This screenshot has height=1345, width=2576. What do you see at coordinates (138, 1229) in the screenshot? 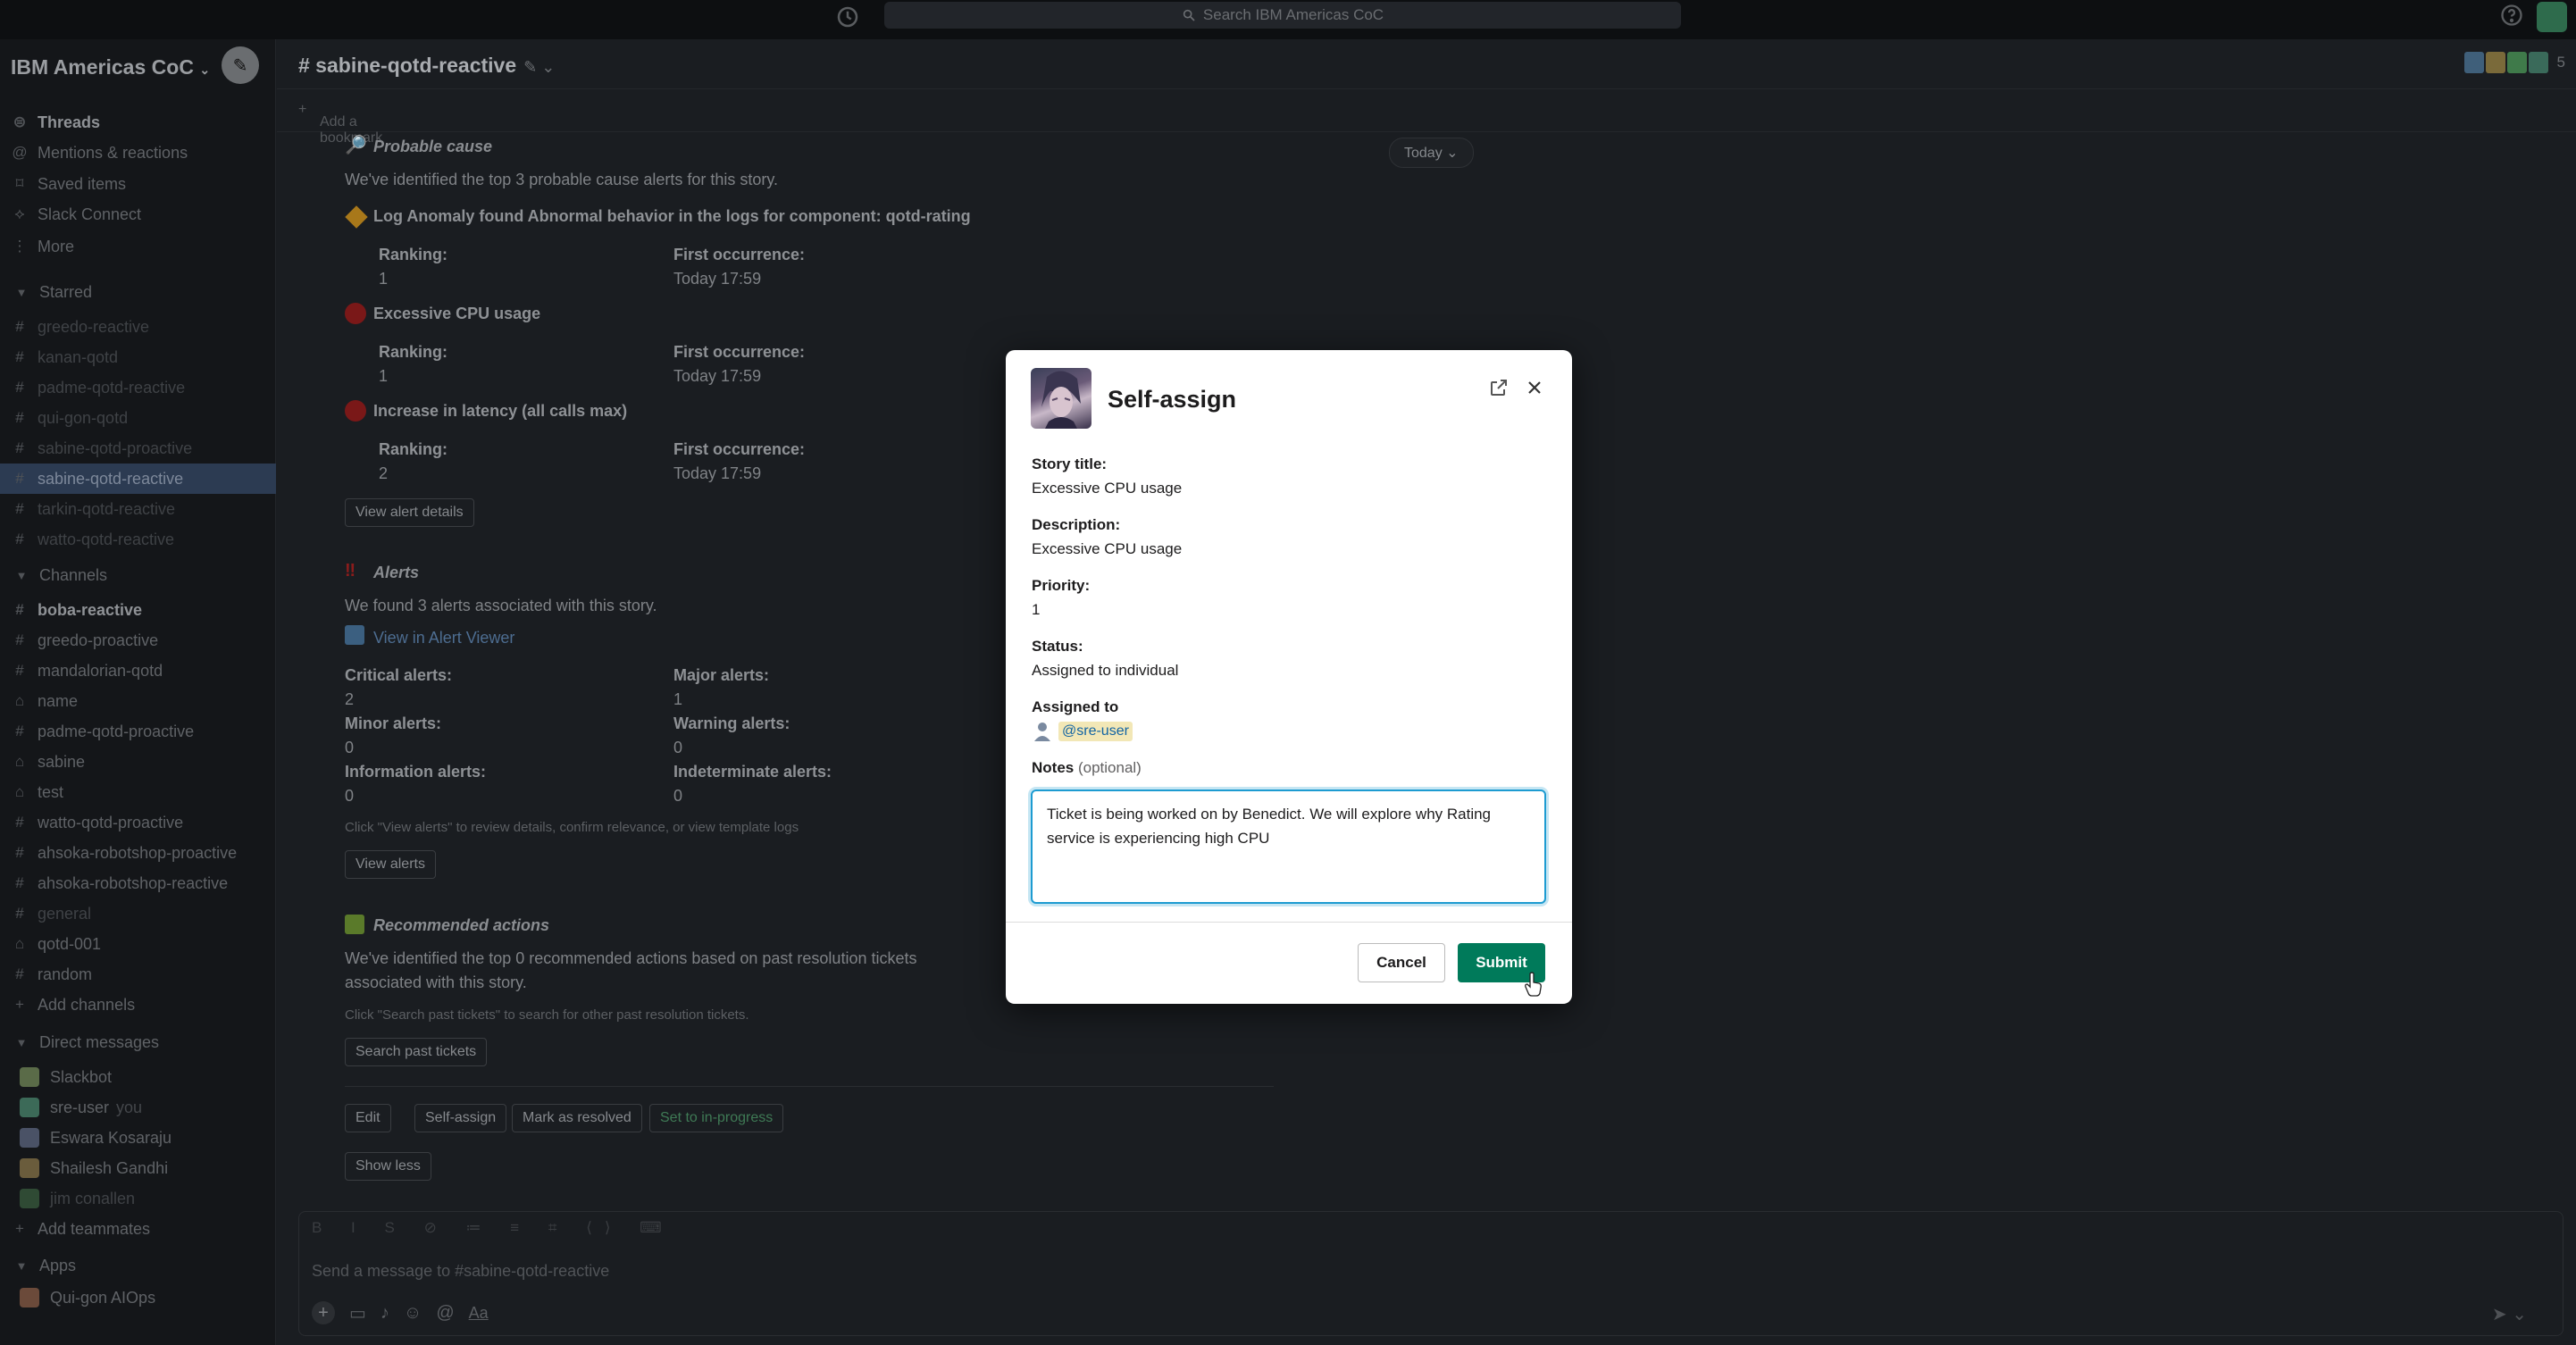
I see `add-teammates: + Add teammates` at bounding box center [138, 1229].